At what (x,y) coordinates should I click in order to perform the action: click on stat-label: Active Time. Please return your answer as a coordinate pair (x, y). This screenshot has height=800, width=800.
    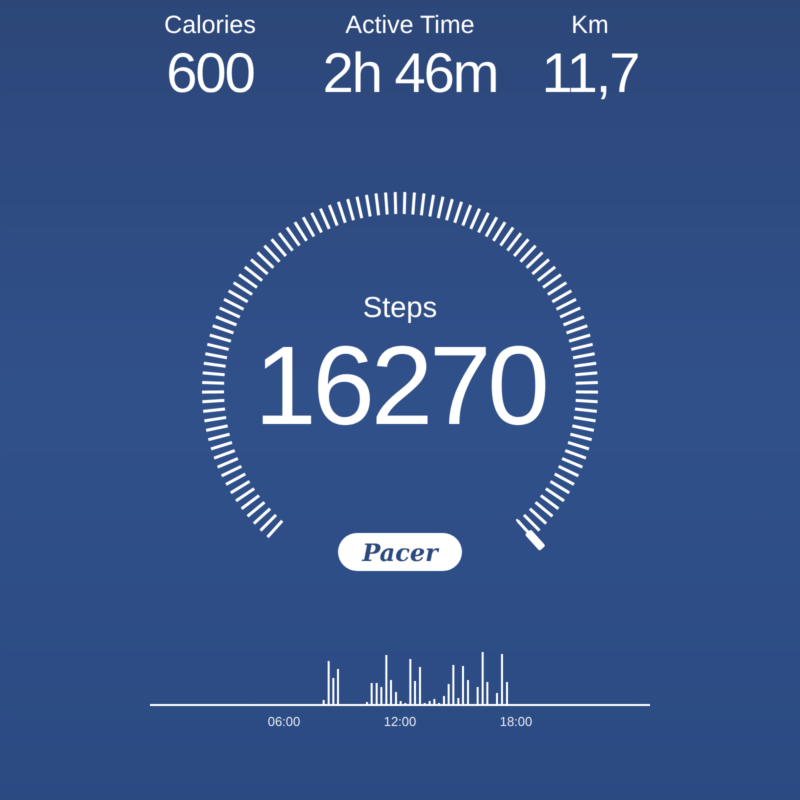
    Looking at the image, I should click on (410, 25).